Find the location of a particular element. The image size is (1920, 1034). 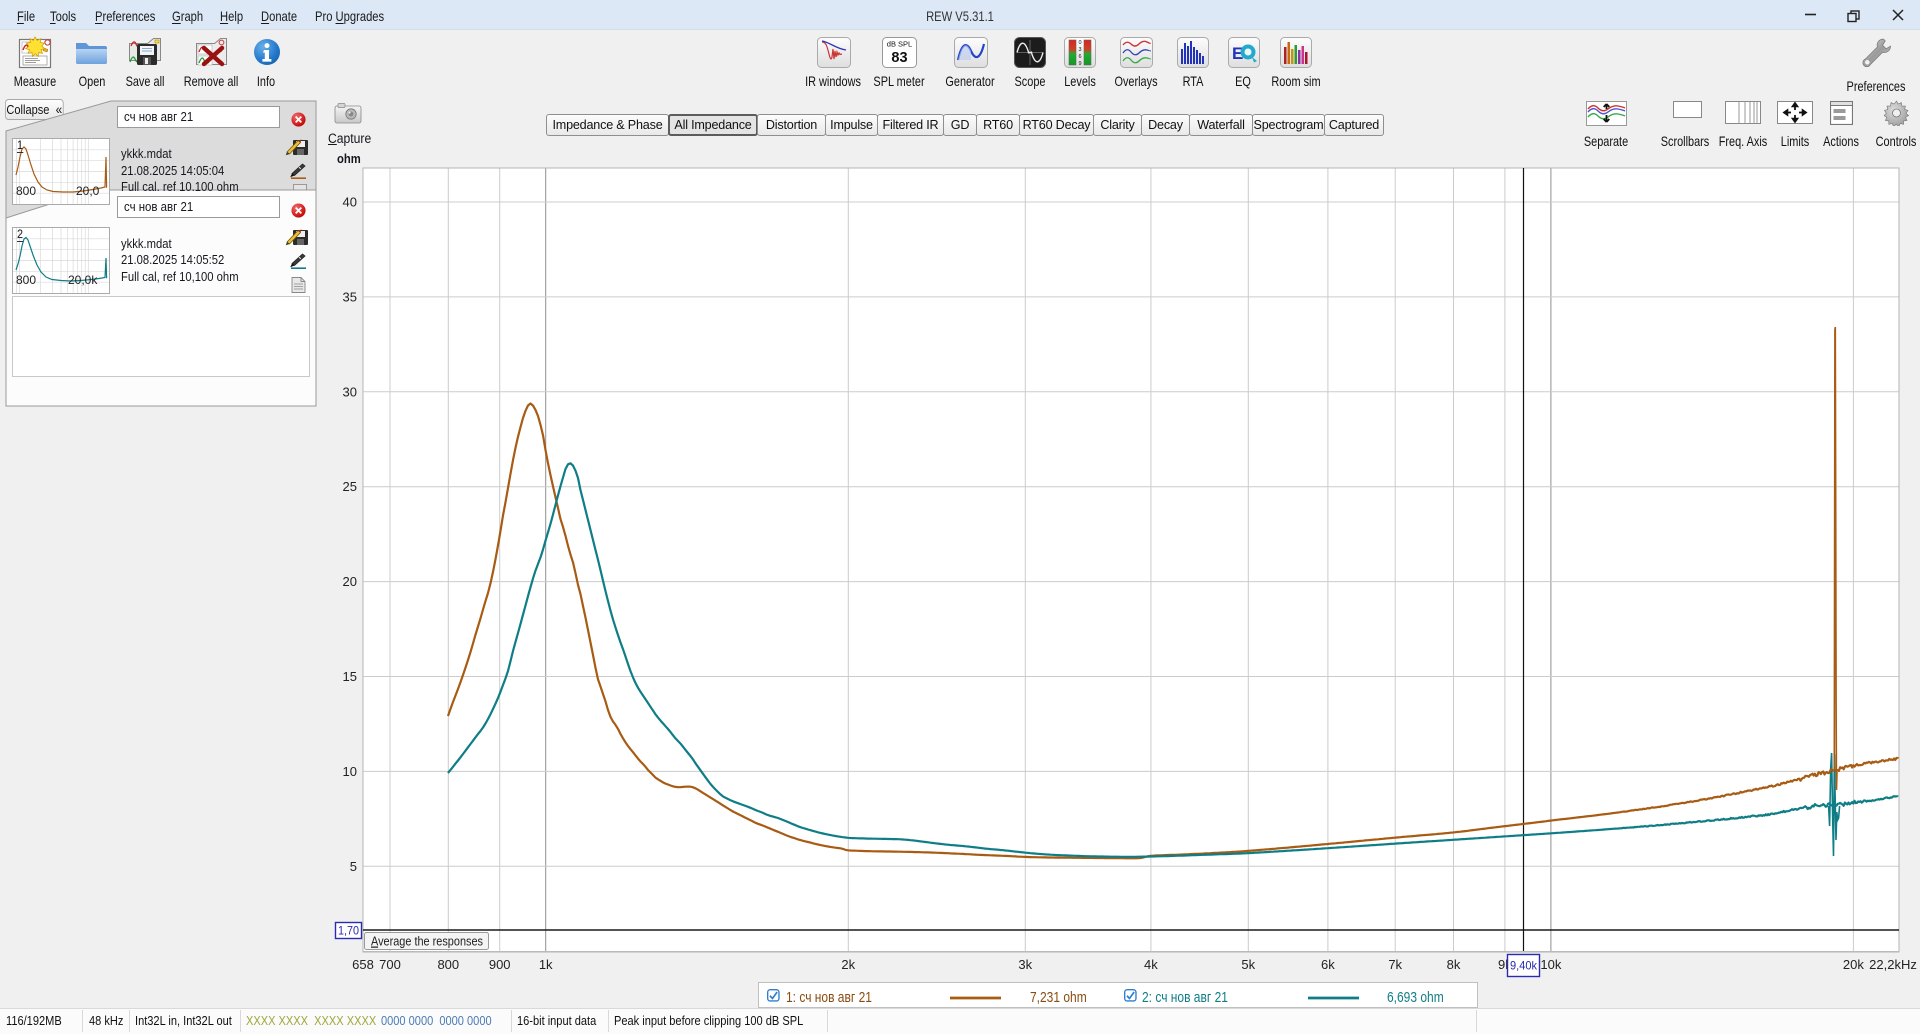

svg-text: 3k is located at coordinates (1025, 964).